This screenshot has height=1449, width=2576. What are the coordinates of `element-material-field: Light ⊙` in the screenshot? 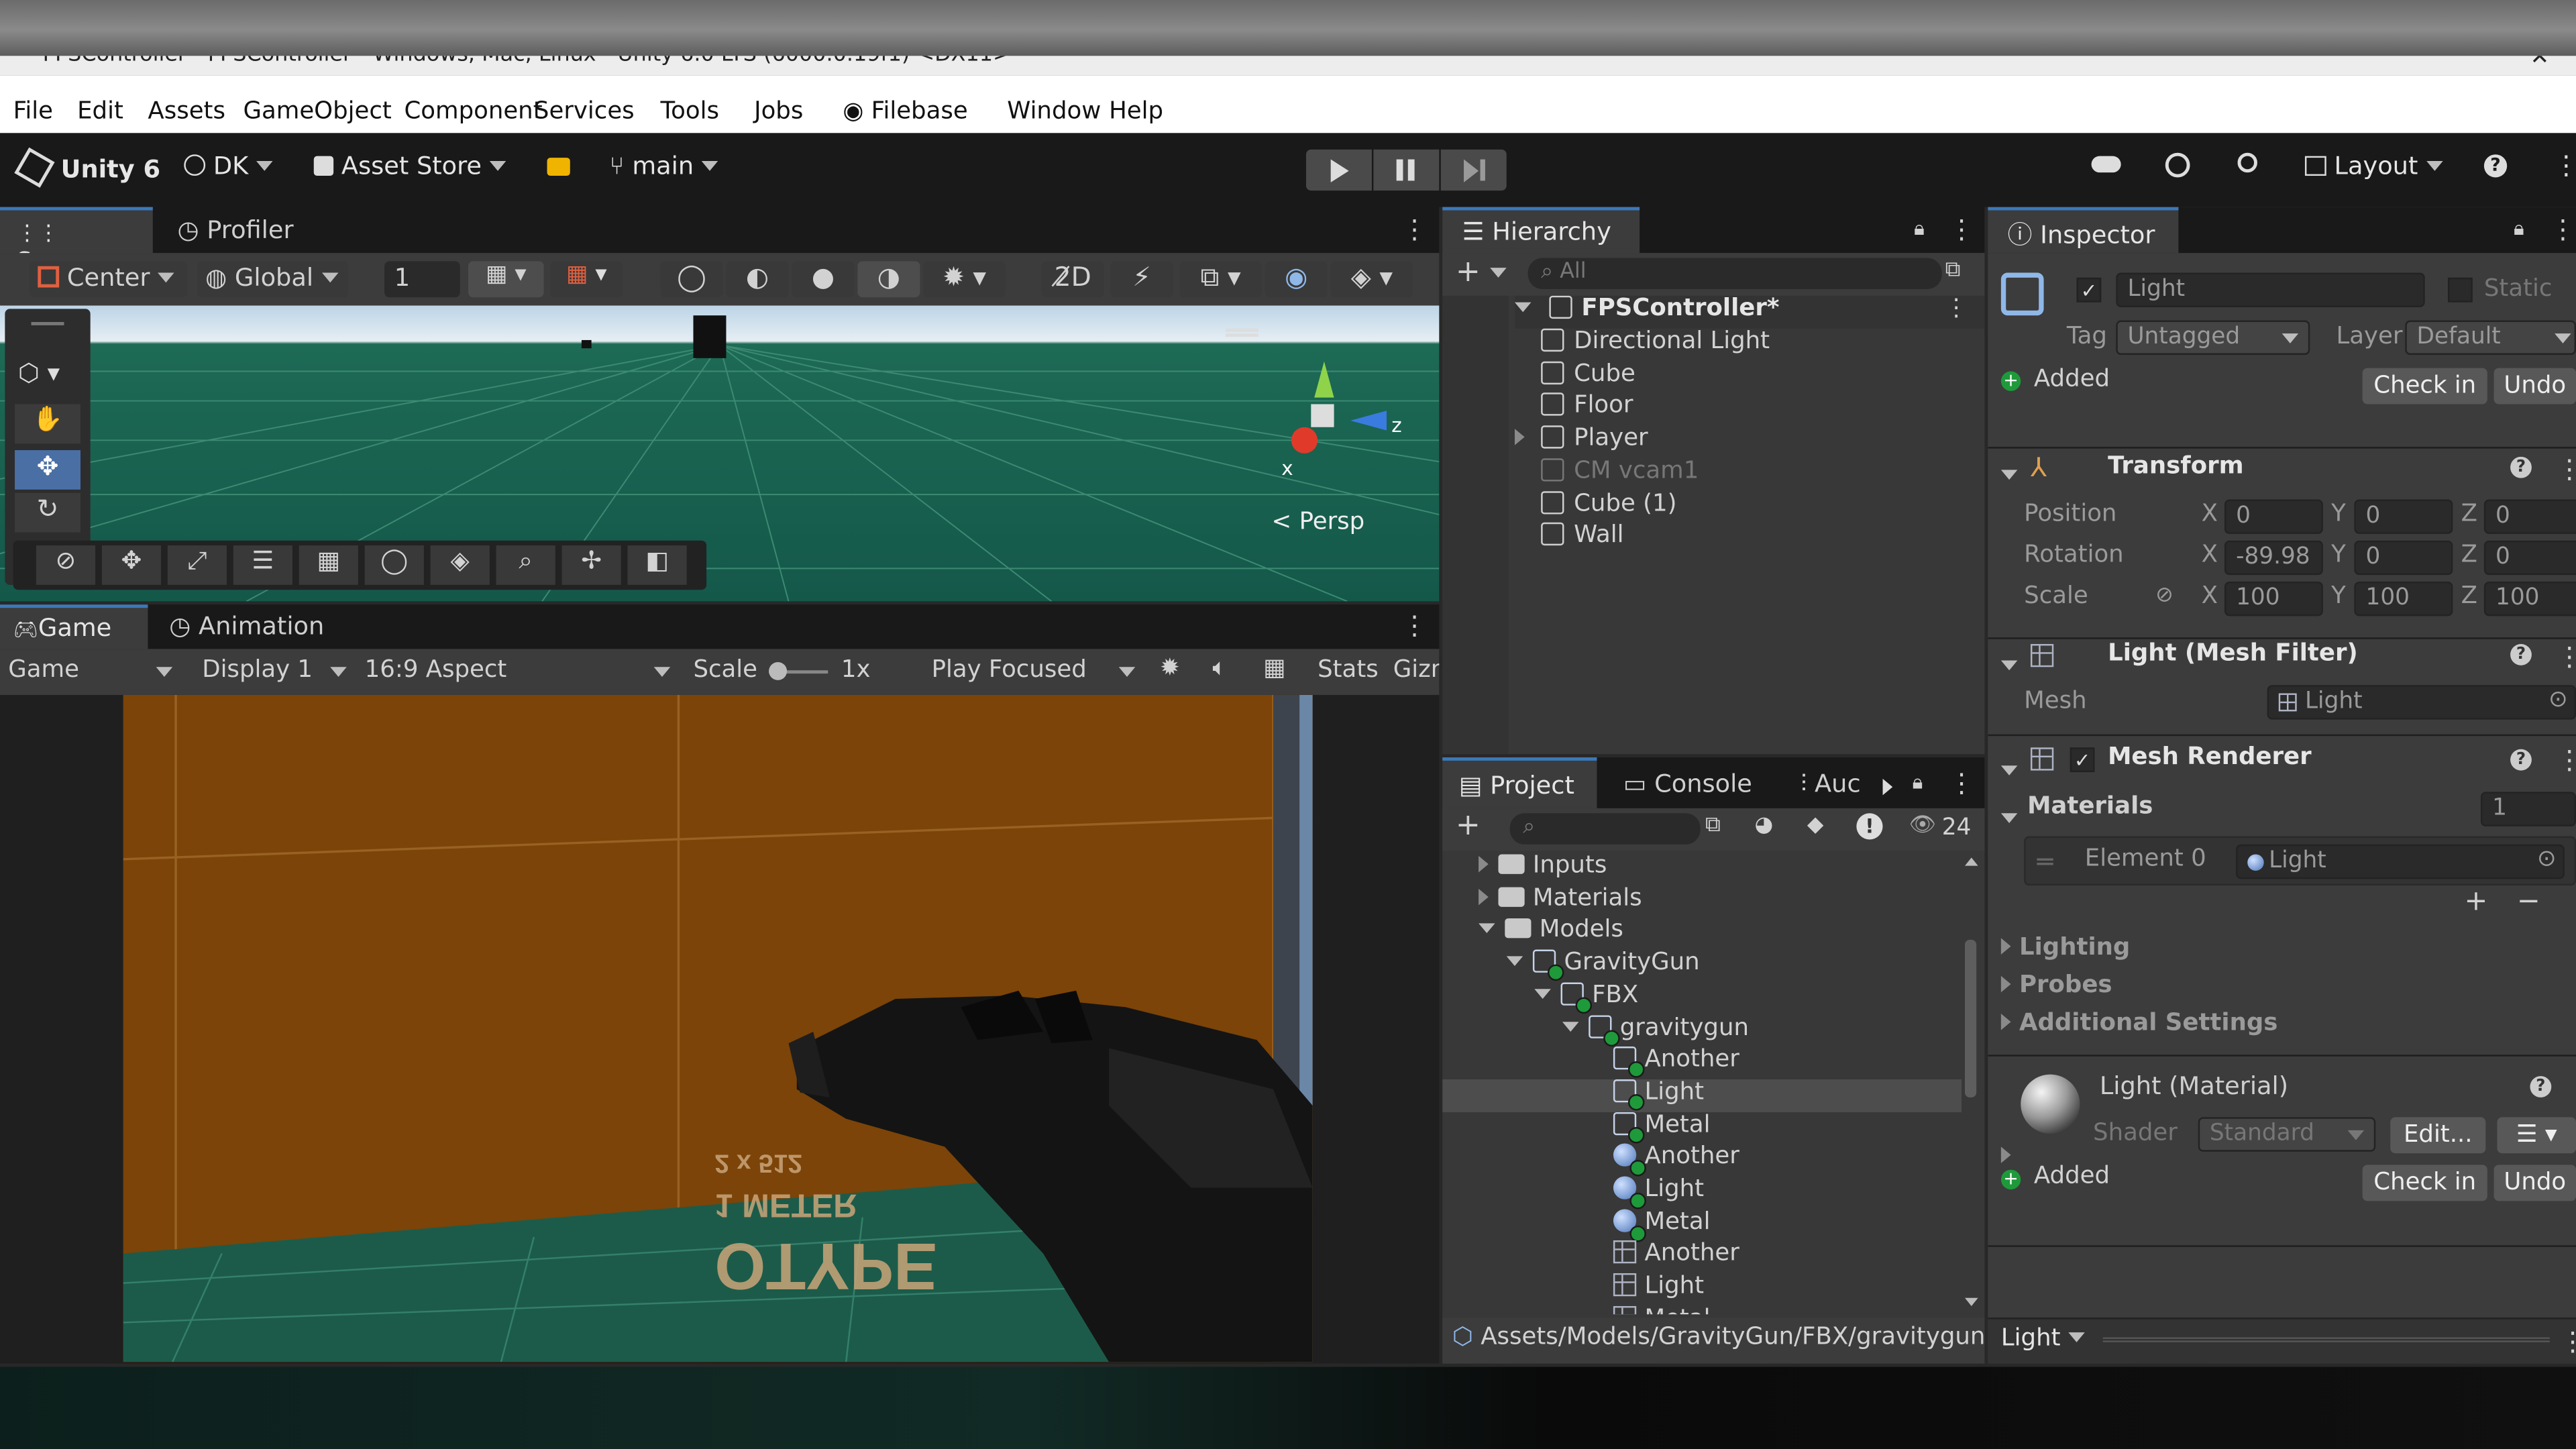 It's located at (2400, 861).